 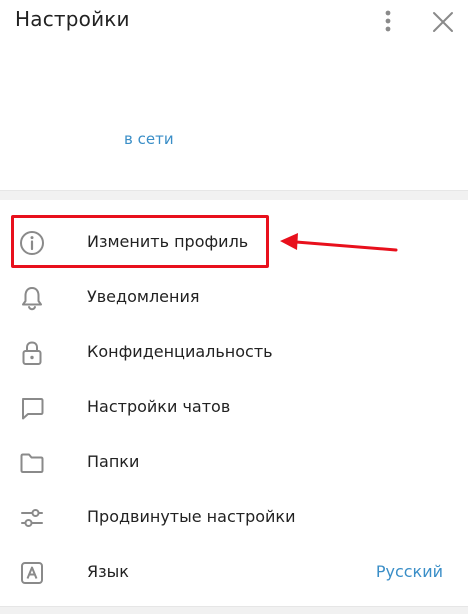 I want to click on language-value: Русский, so click(x=409, y=571).